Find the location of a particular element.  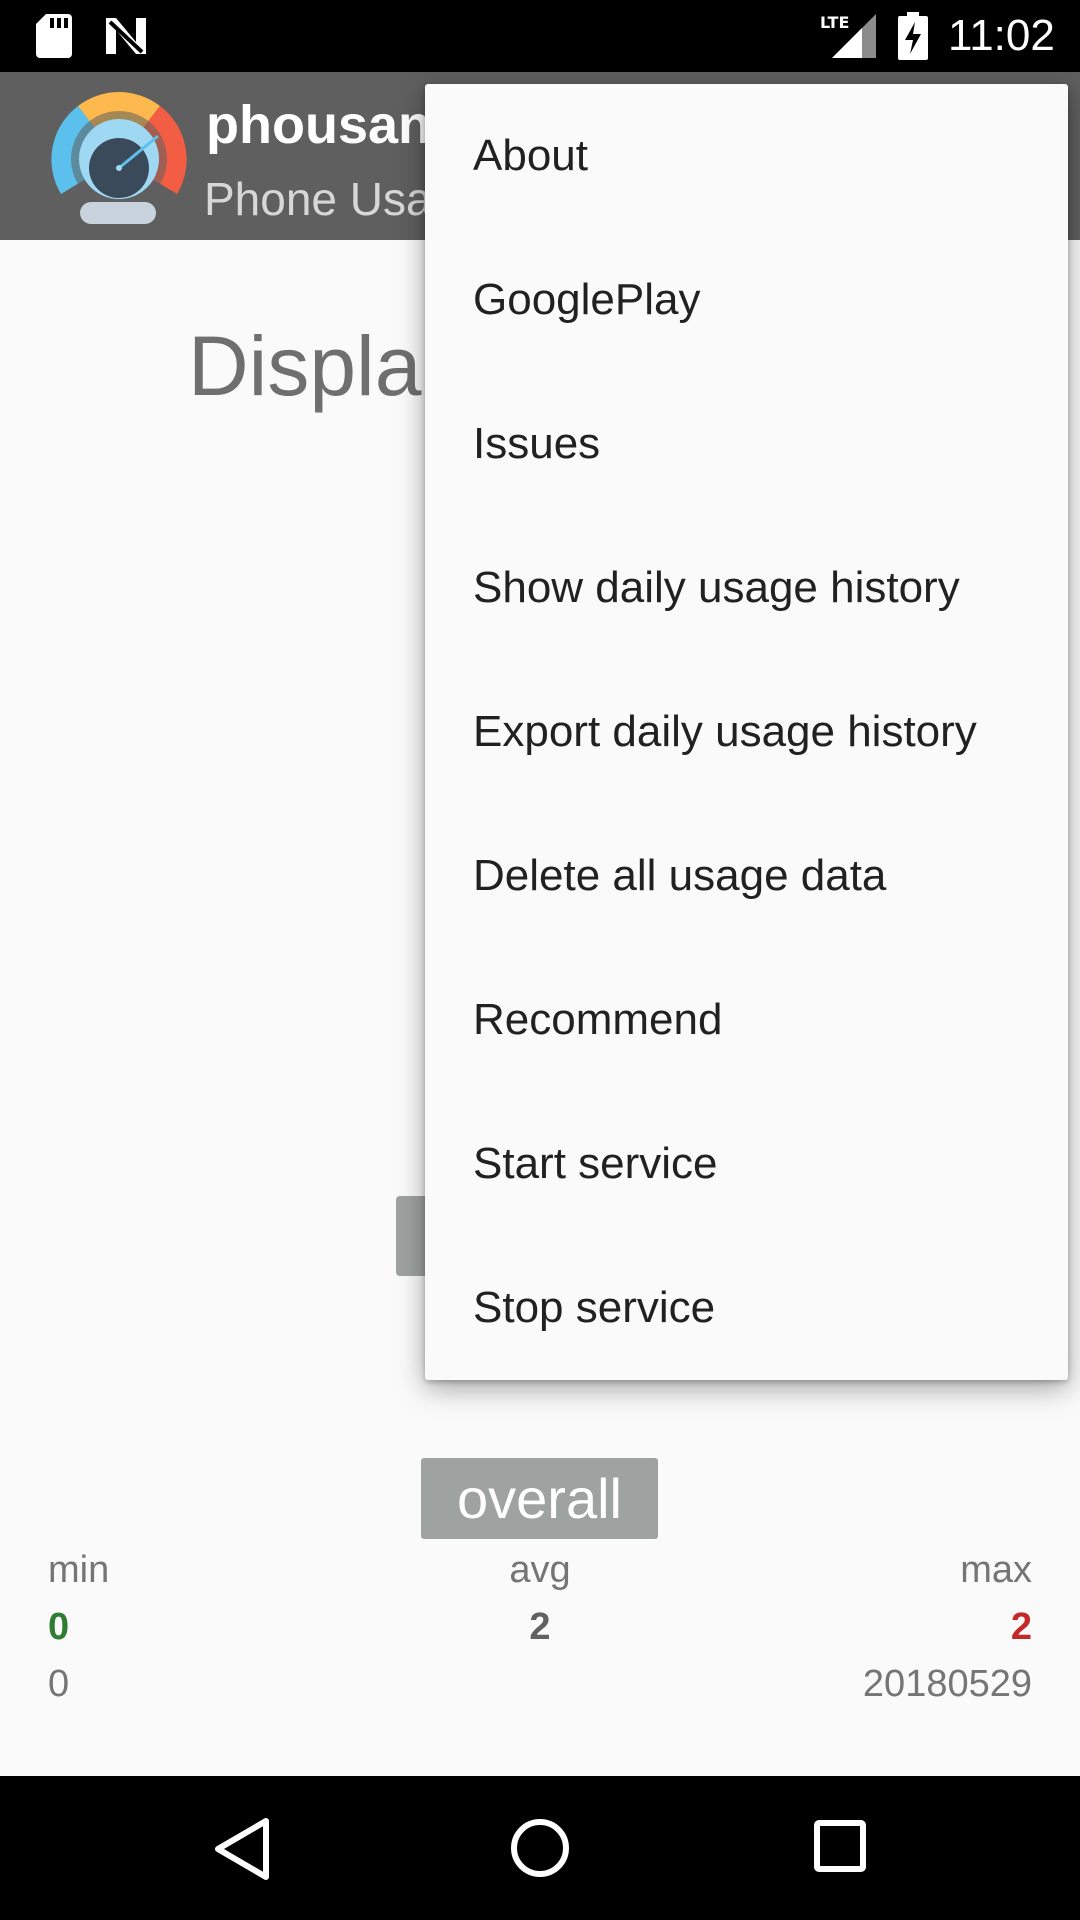

navigation-bar is located at coordinates (540, 1848).